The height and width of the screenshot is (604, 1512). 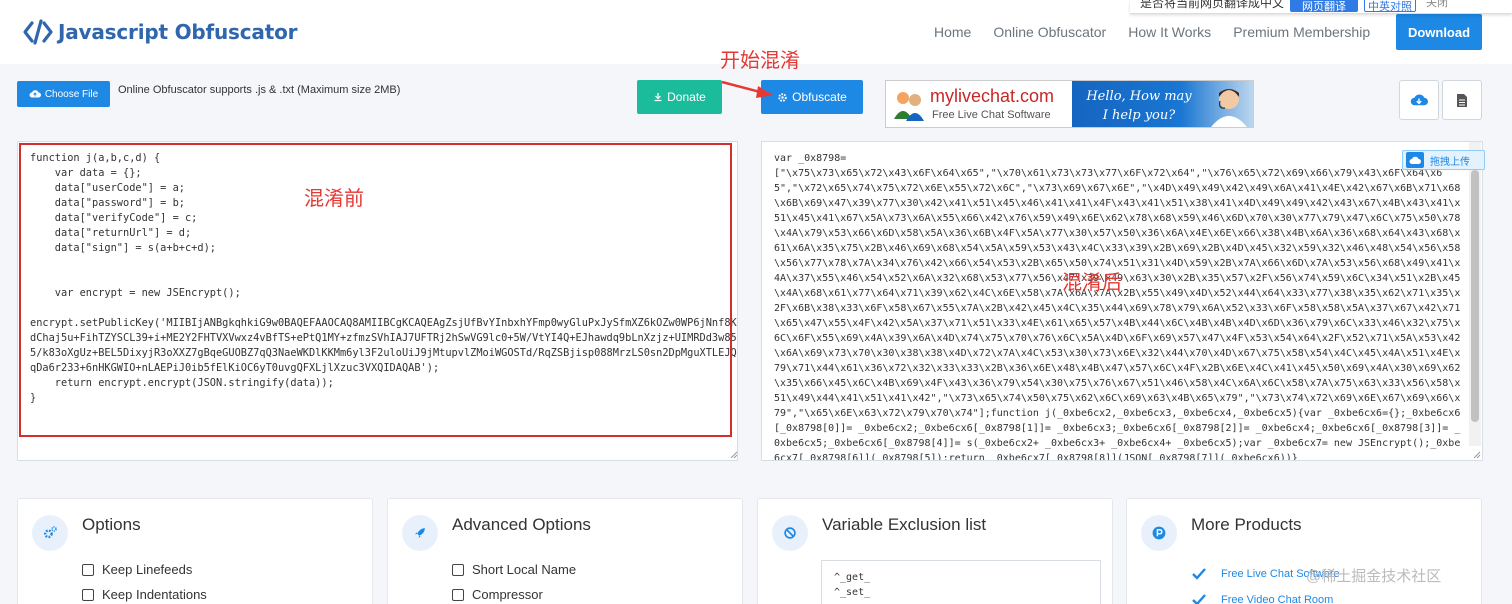 What do you see at coordinates (71, 94) in the screenshot?
I see `choose-file-label: Choose File` at bounding box center [71, 94].